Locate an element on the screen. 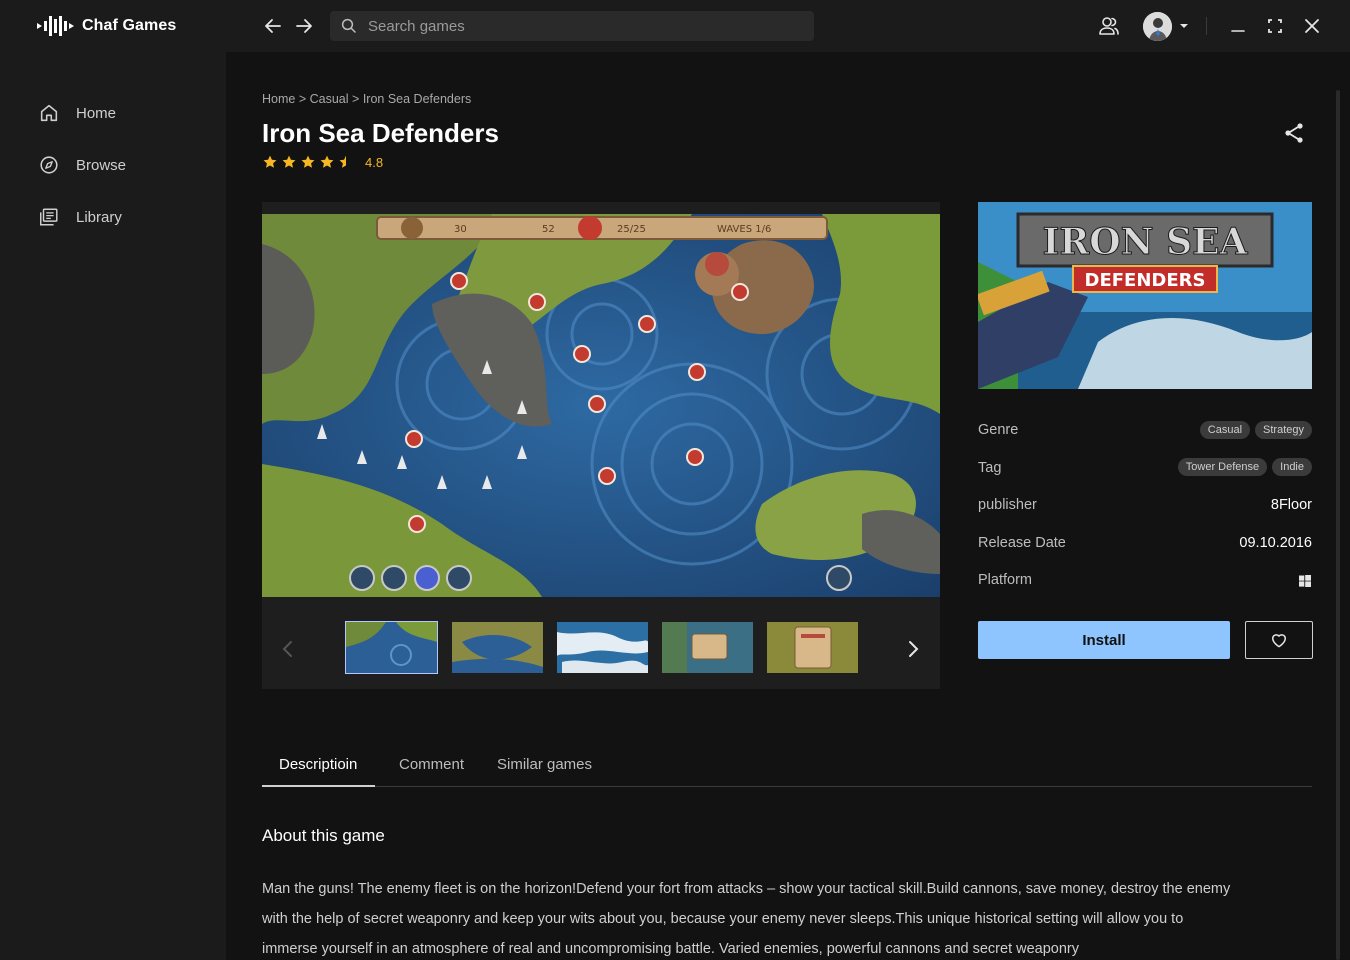 This screenshot has height=960, width=1350. sidebar-item-home: Home is located at coordinates (77, 113).